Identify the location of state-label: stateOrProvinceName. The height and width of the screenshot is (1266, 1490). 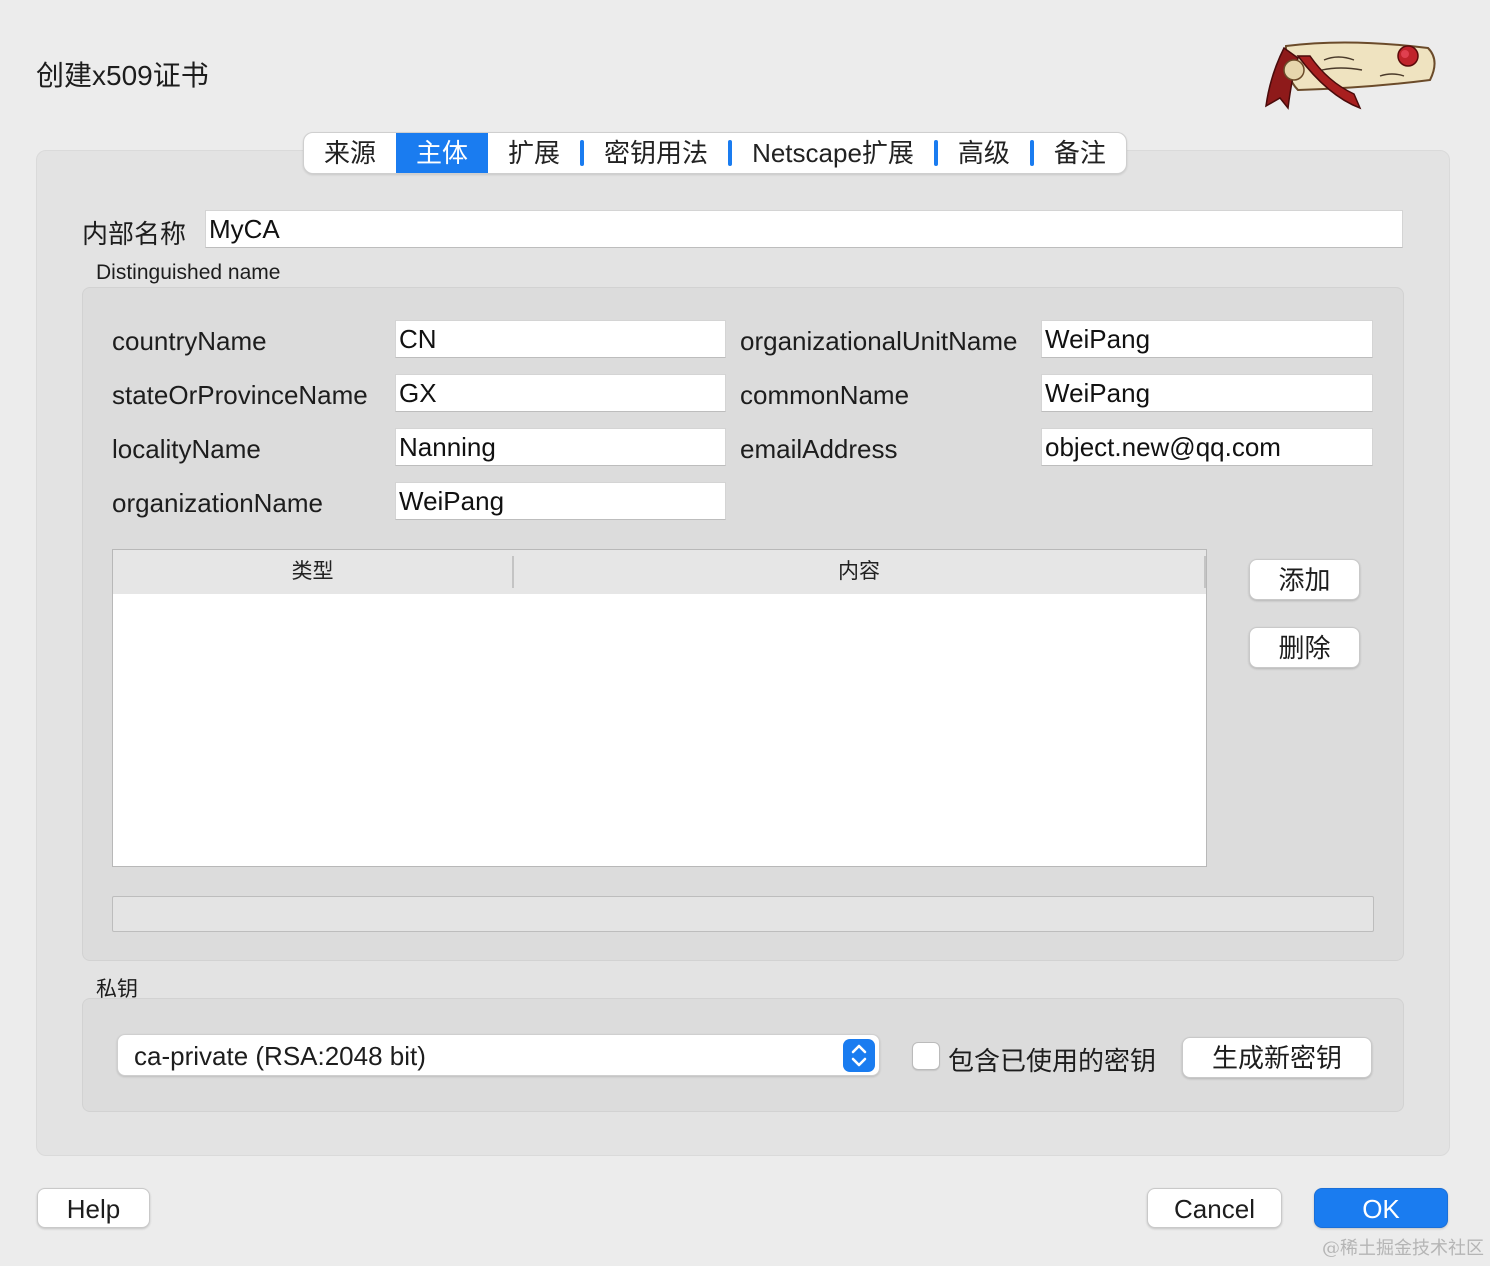
(240, 395).